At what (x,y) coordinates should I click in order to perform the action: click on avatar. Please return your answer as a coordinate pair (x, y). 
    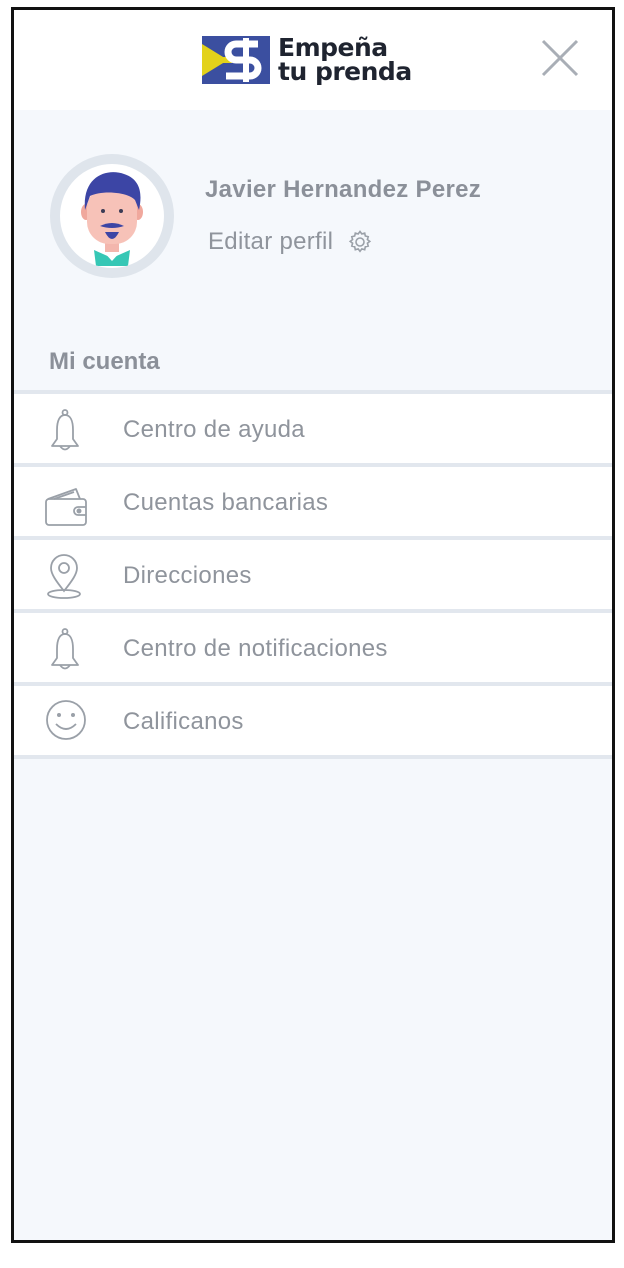
    Looking at the image, I should click on (112, 216).